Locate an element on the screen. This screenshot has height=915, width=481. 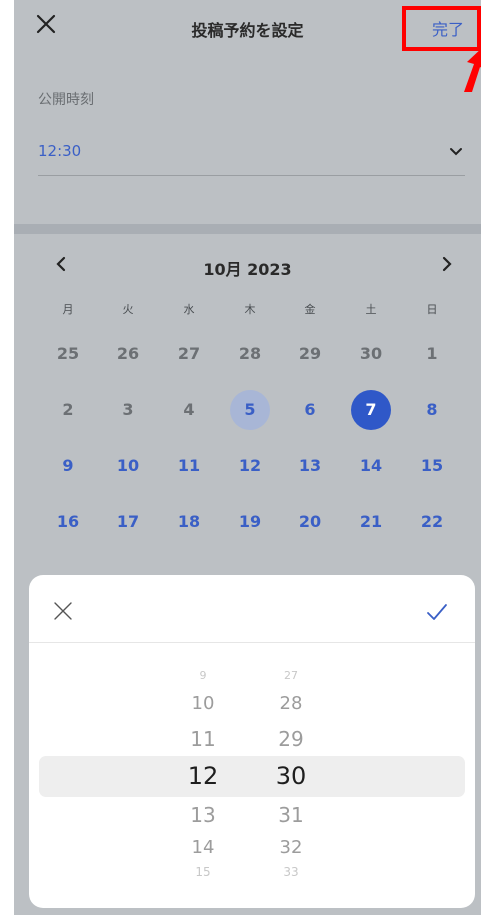
picker-minute: 32 is located at coordinates (291, 847).